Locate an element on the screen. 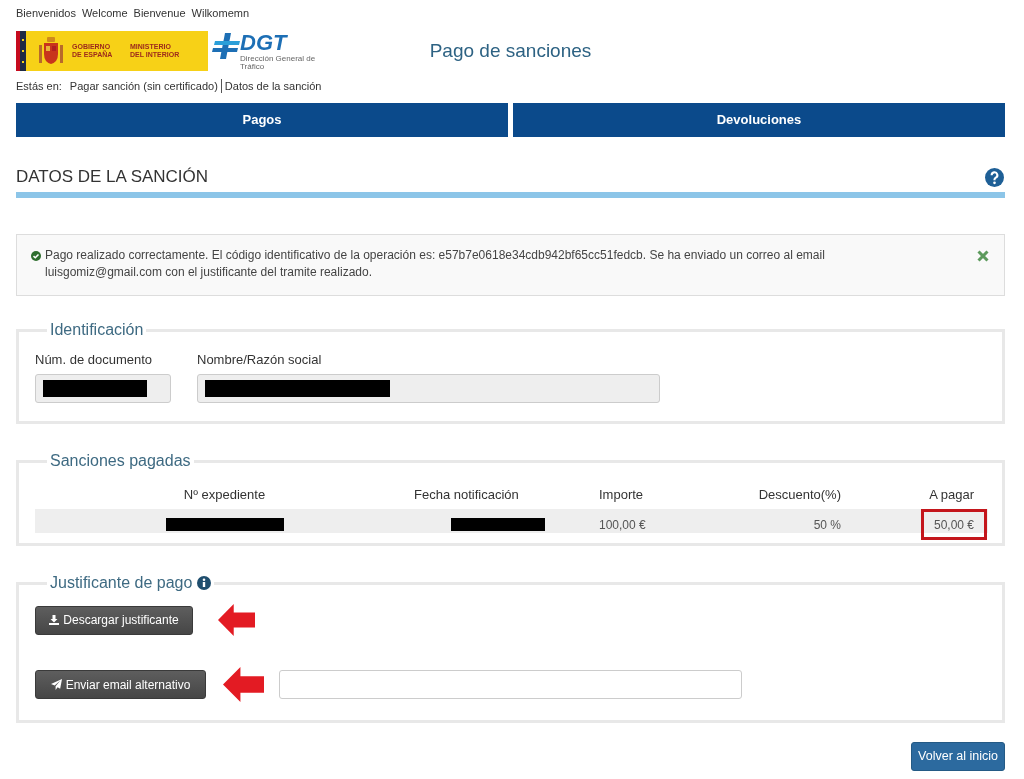  page-title: Pago de sanciones is located at coordinates (510, 51).